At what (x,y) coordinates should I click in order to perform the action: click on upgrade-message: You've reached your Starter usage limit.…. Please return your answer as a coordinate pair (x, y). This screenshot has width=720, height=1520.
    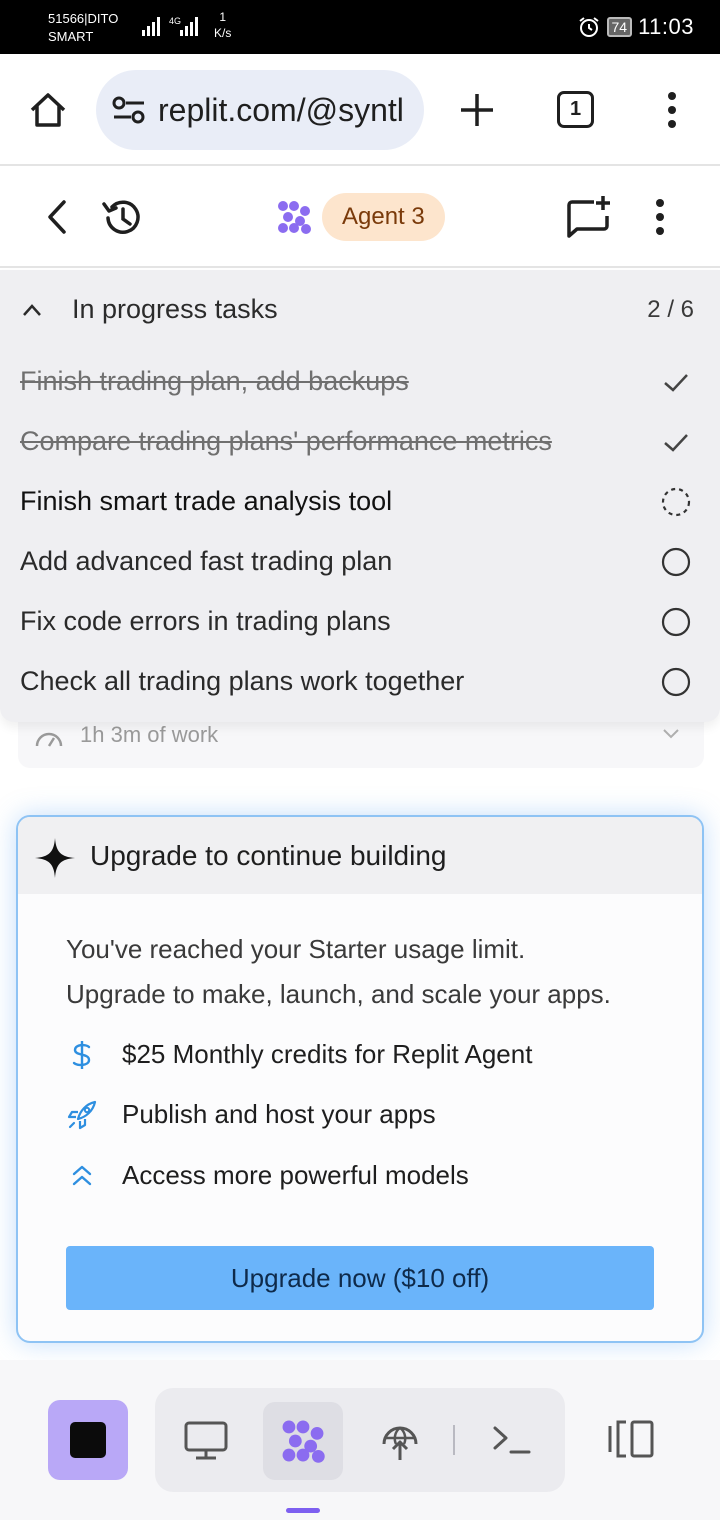
    Looking at the image, I should click on (376, 972).